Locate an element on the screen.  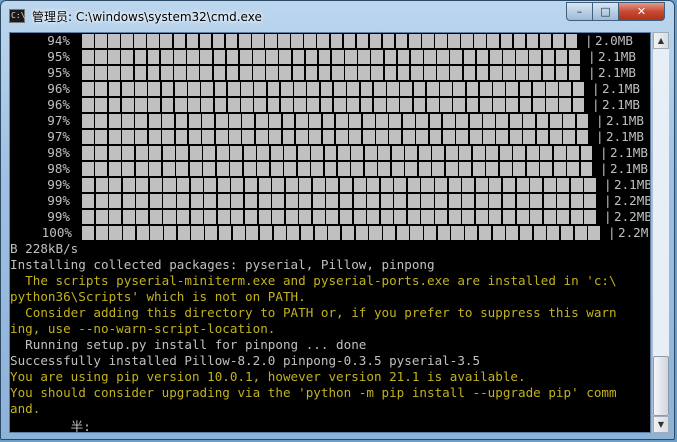
progress-row: 99% | 2.1MB is located at coordinates (330, 185).